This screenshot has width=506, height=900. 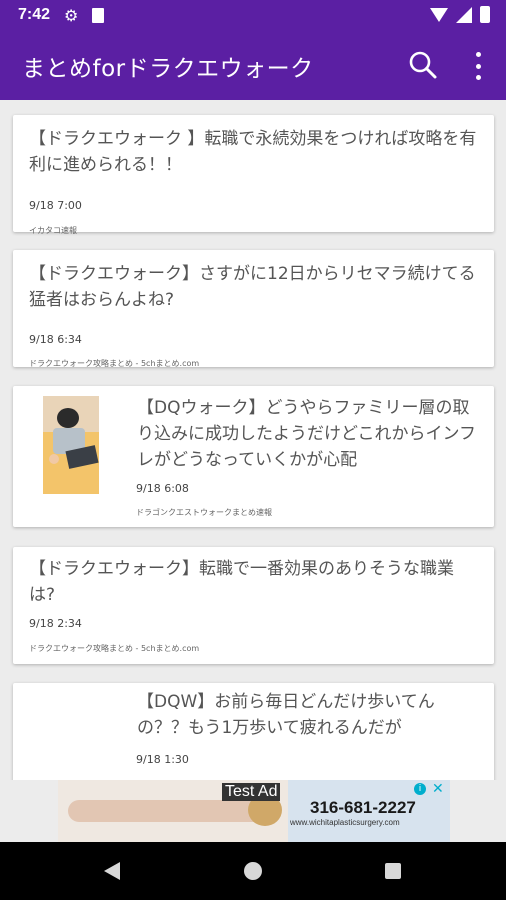 What do you see at coordinates (55, 339) in the screenshot?
I see `article-date: 9/18 6:34` at bounding box center [55, 339].